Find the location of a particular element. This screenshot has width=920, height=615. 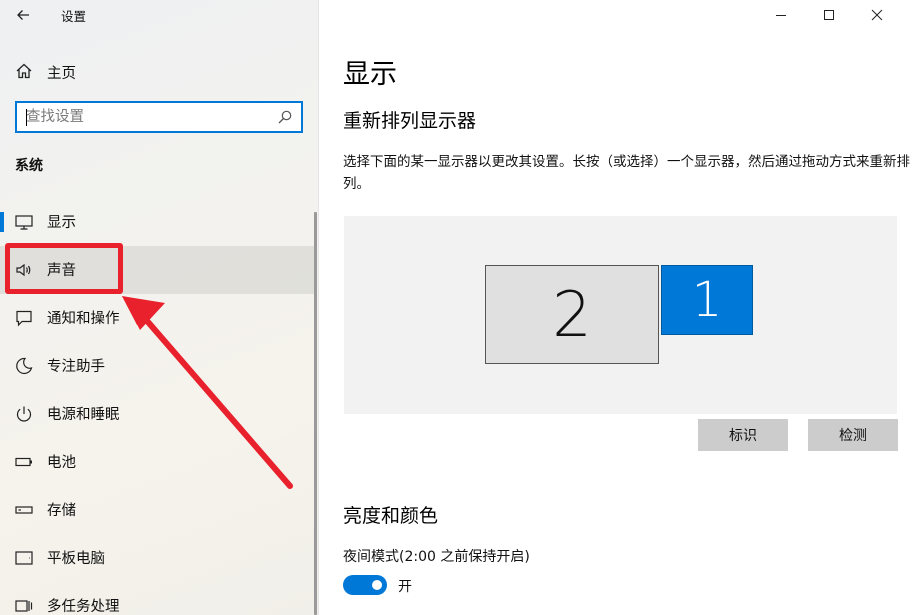

page-title: 显示 is located at coordinates (370, 74).